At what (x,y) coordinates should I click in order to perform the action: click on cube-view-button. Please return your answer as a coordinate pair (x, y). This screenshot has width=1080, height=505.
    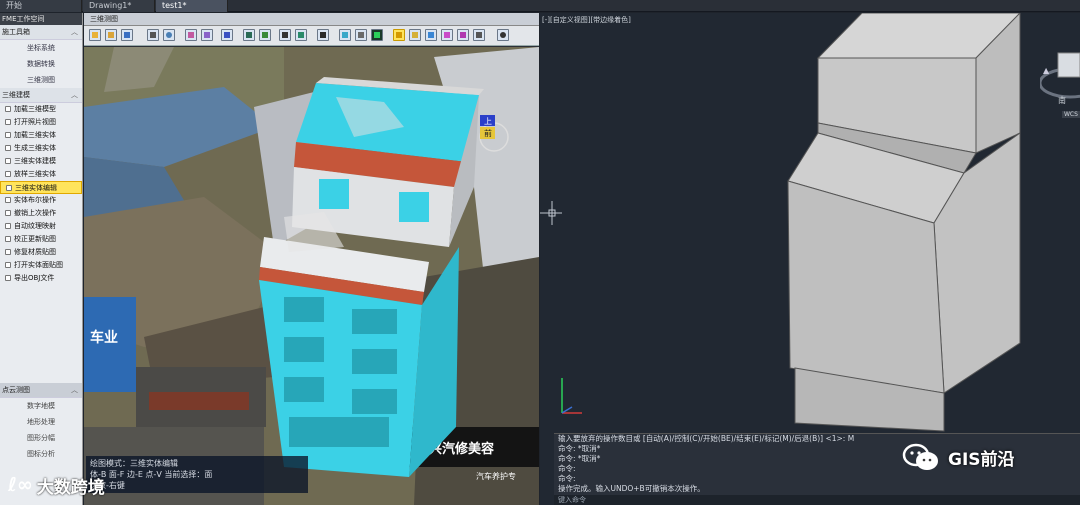
    Looking at the image, I should click on (345, 35).